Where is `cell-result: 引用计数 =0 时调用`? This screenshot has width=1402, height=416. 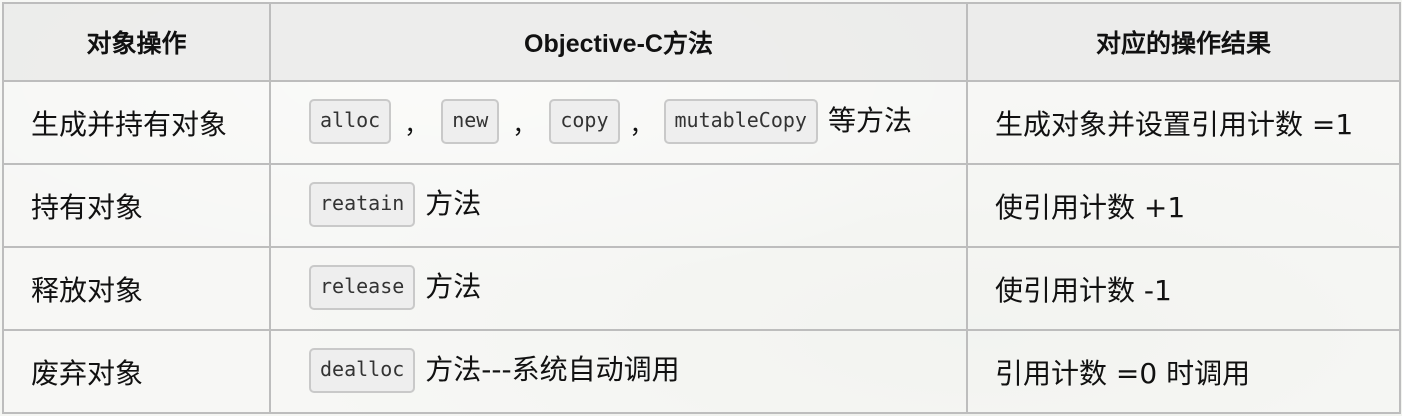
cell-result: 引用计数 =0 时调用 is located at coordinates (1183, 371).